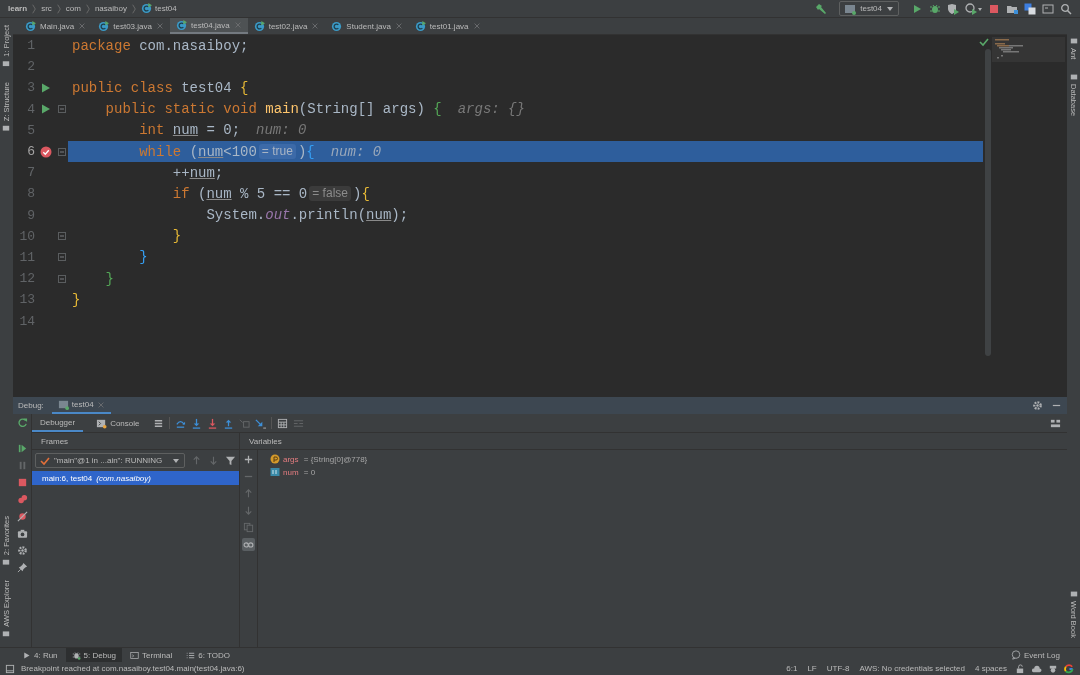 This screenshot has height=675, width=1080. I want to click on breadcrumb: test04, so click(165, 8).